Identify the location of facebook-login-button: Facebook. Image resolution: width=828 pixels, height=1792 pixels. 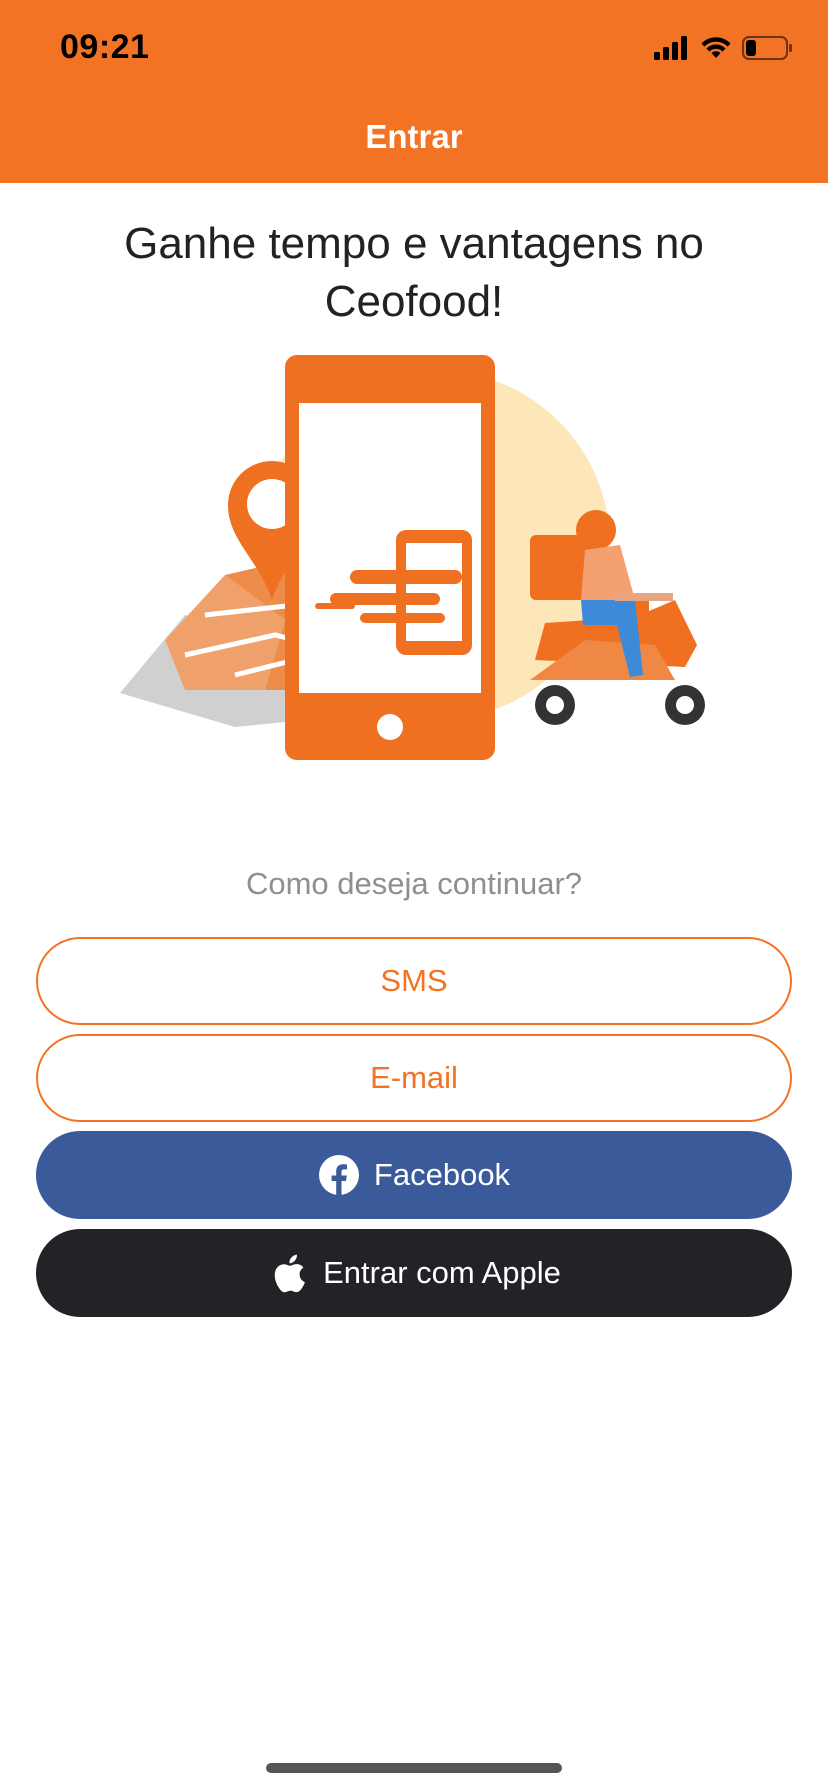
(414, 1175).